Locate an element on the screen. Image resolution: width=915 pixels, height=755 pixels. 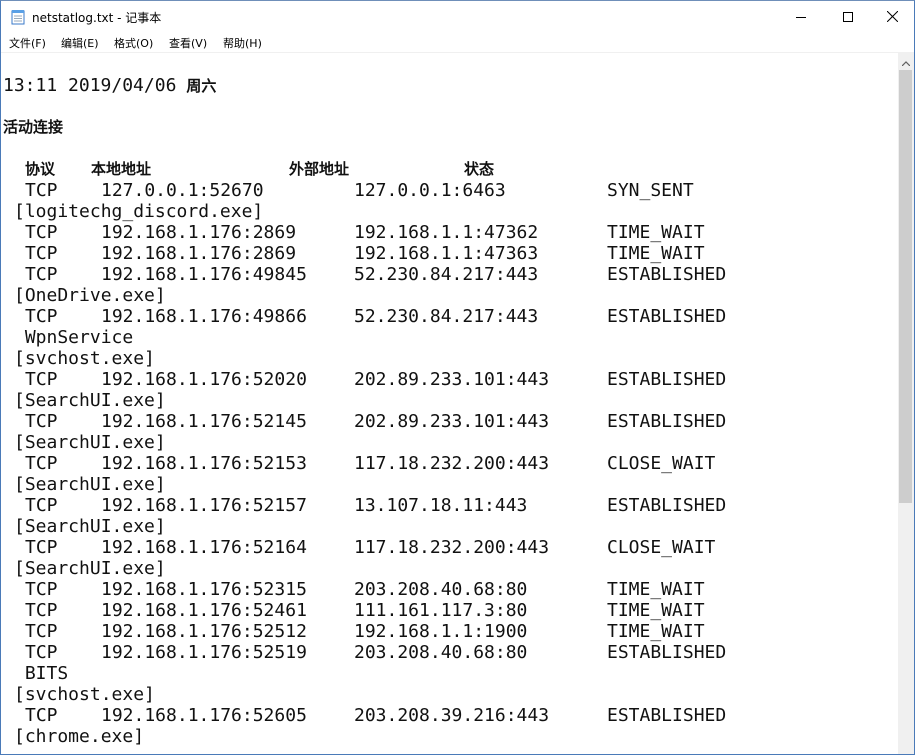
process-line: [OneDrive.exe] is located at coordinates (449, 295).